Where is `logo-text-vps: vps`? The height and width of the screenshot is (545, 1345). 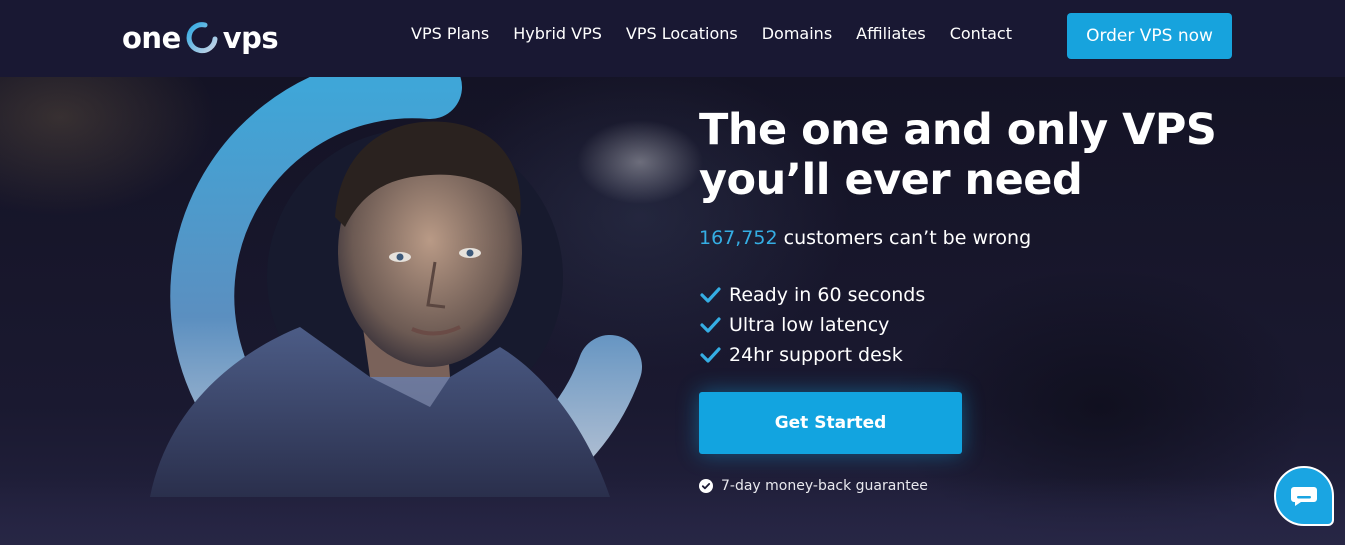
logo-text-vps: vps is located at coordinates (250, 38).